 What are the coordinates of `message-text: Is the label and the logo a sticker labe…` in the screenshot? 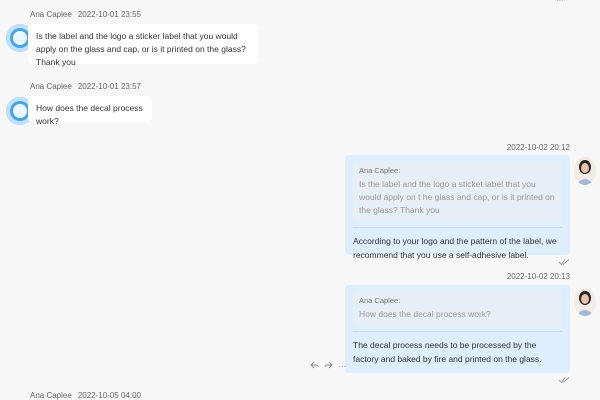 It's located at (141, 49).